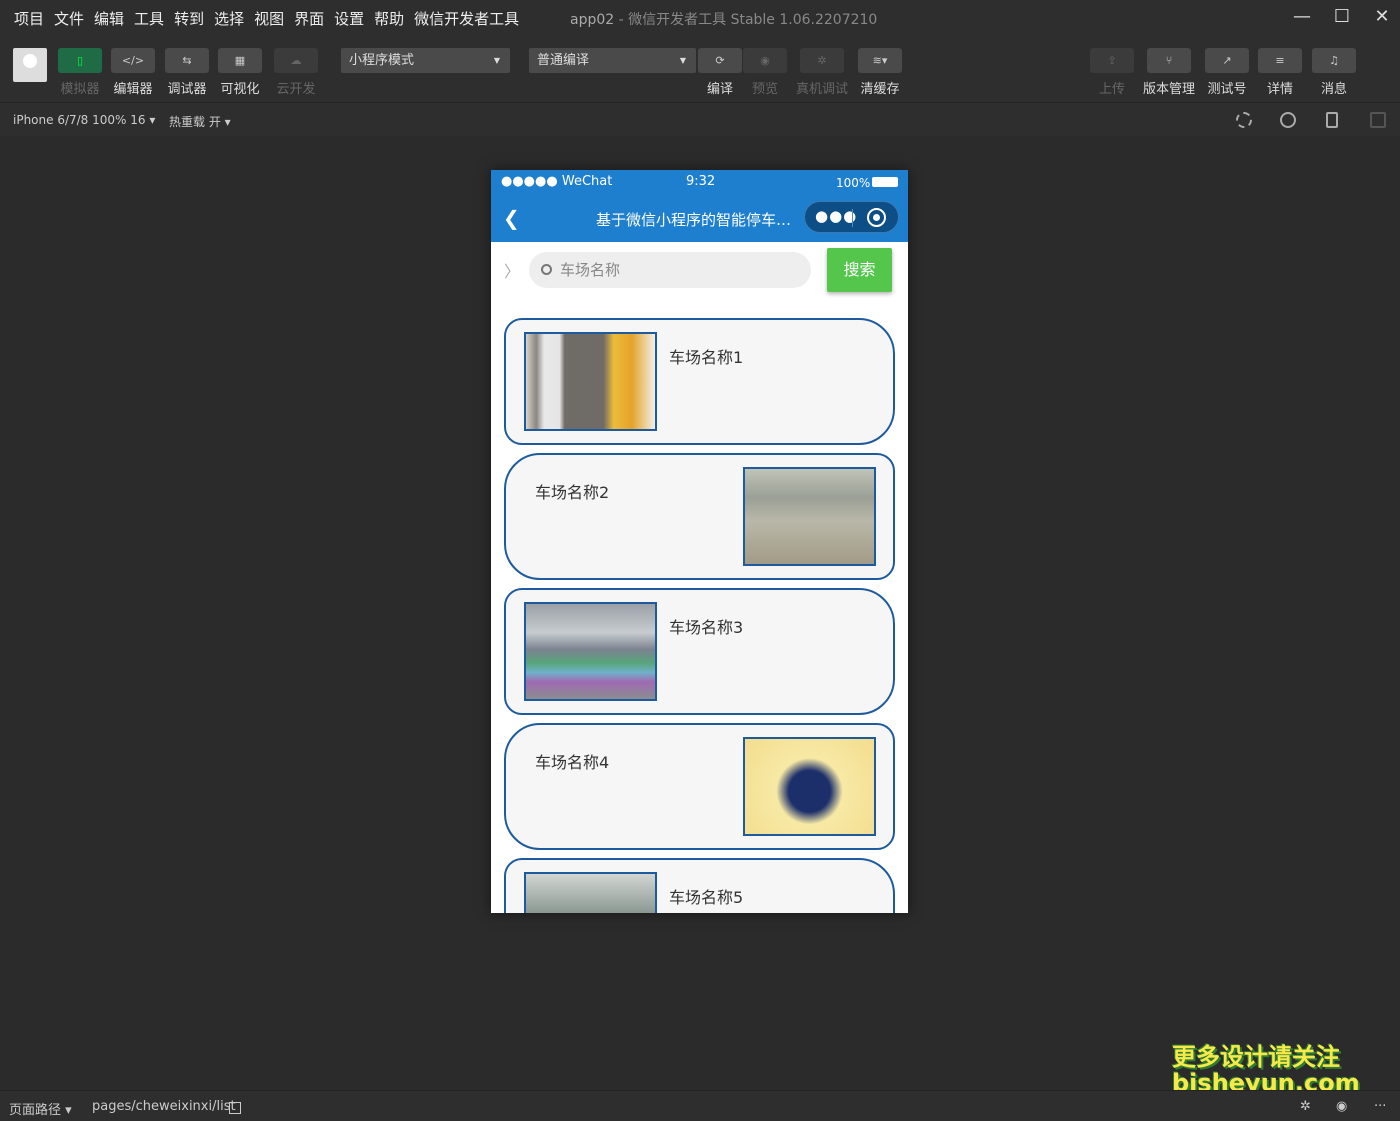 This screenshot has height=1121, width=1400. I want to click on status-signal: ●●●●● WeChat, so click(557, 181).